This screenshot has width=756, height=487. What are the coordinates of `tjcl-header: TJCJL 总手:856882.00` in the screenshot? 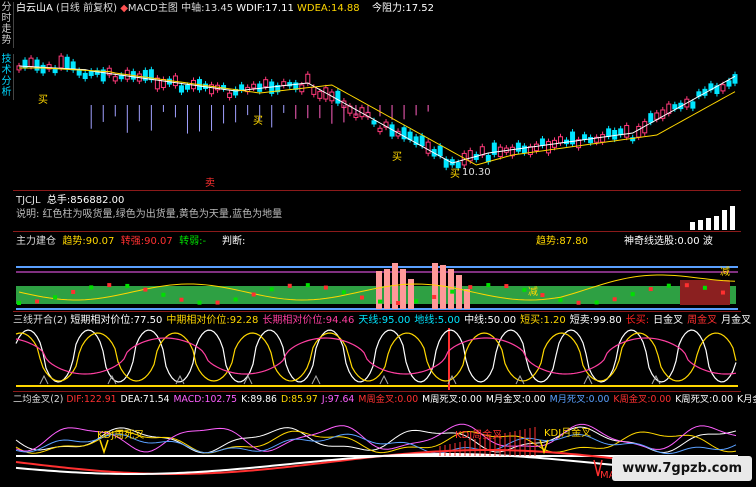 It's located at (70, 201).